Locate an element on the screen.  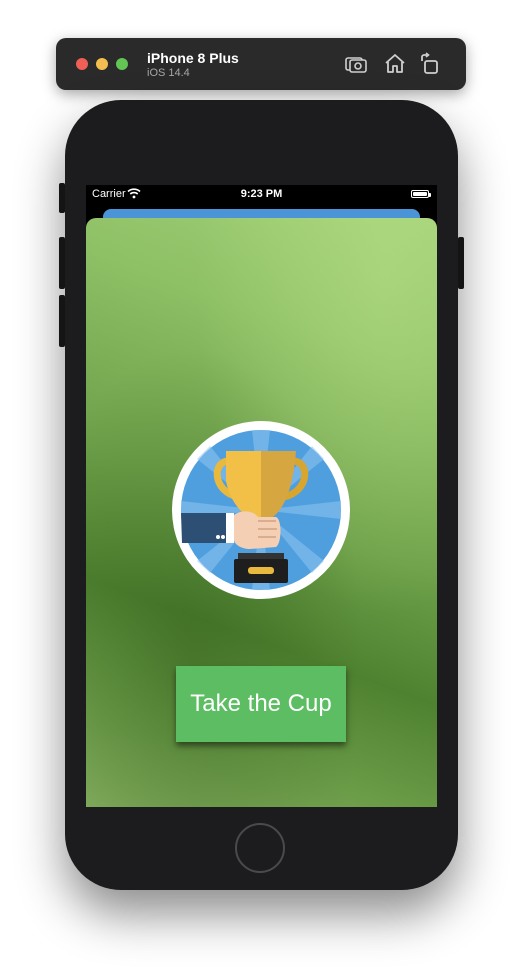
take-the-cup-button: Take the Cup is located at coordinates (261, 704).